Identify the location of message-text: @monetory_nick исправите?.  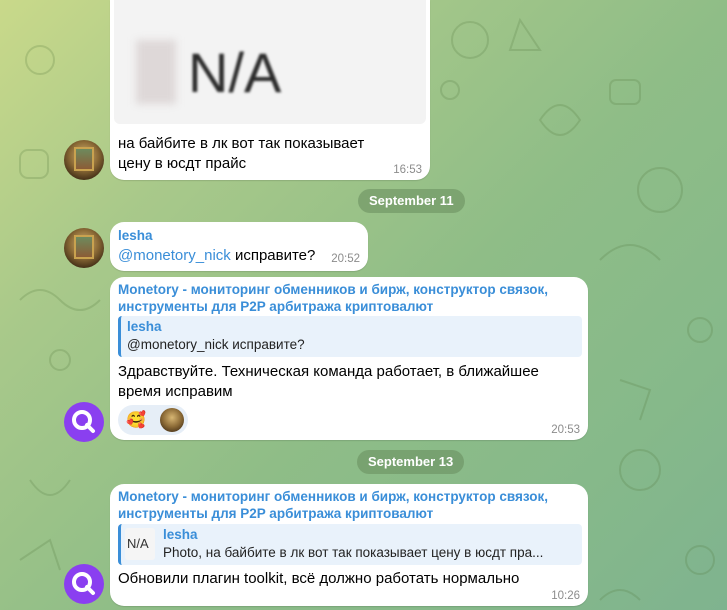
(216, 256).